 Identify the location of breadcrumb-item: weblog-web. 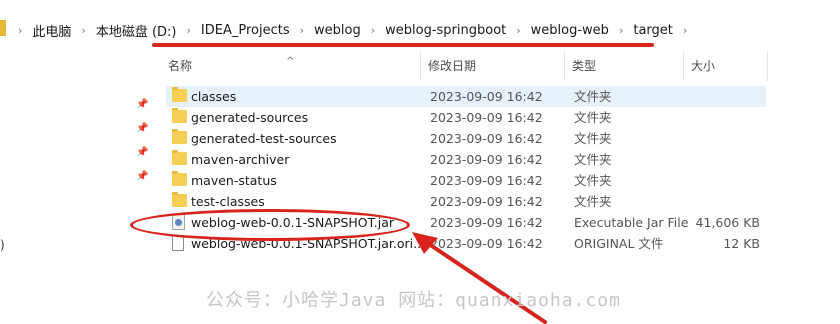
(570, 30).